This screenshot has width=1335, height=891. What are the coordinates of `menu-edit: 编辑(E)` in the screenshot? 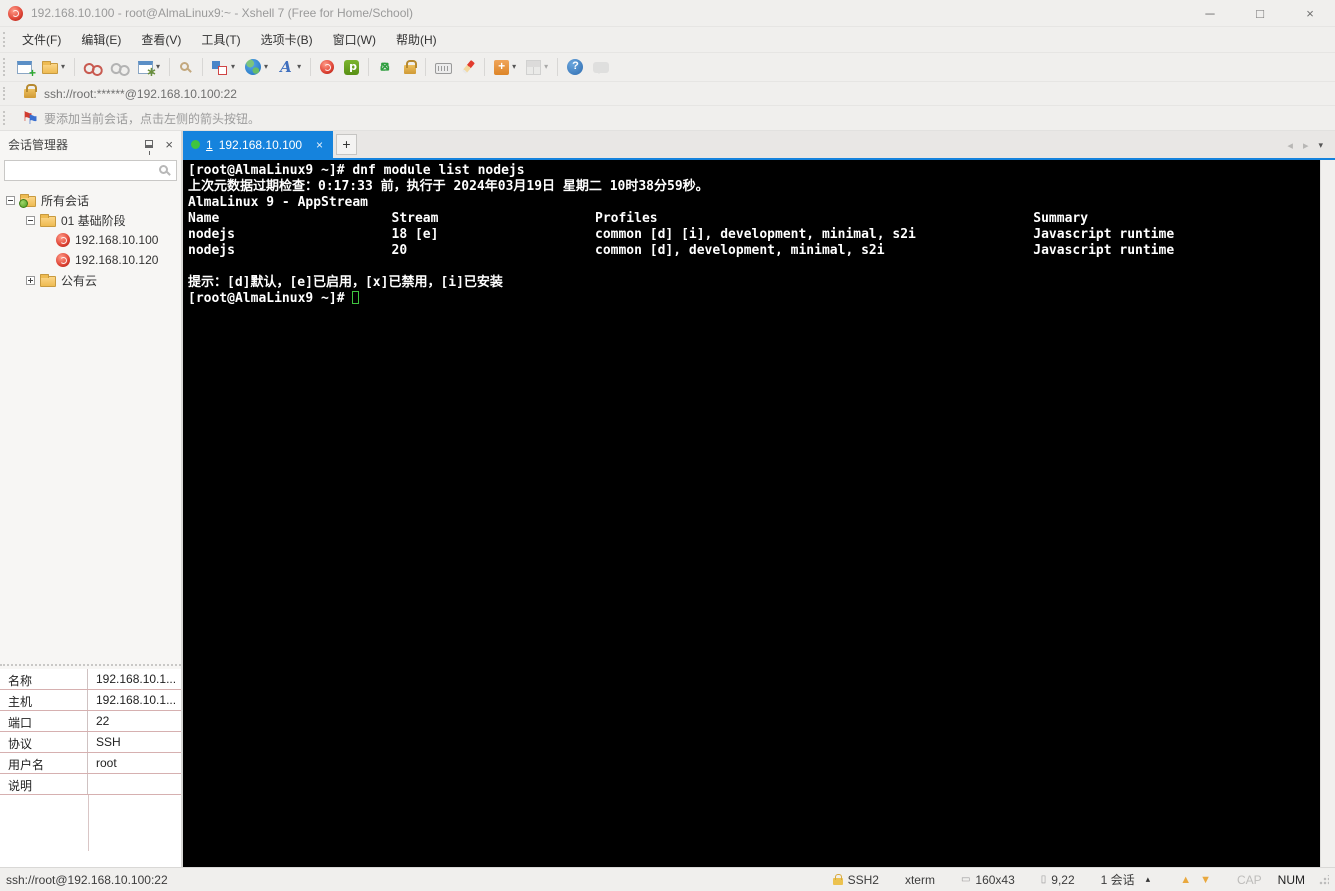 It's located at (101, 39).